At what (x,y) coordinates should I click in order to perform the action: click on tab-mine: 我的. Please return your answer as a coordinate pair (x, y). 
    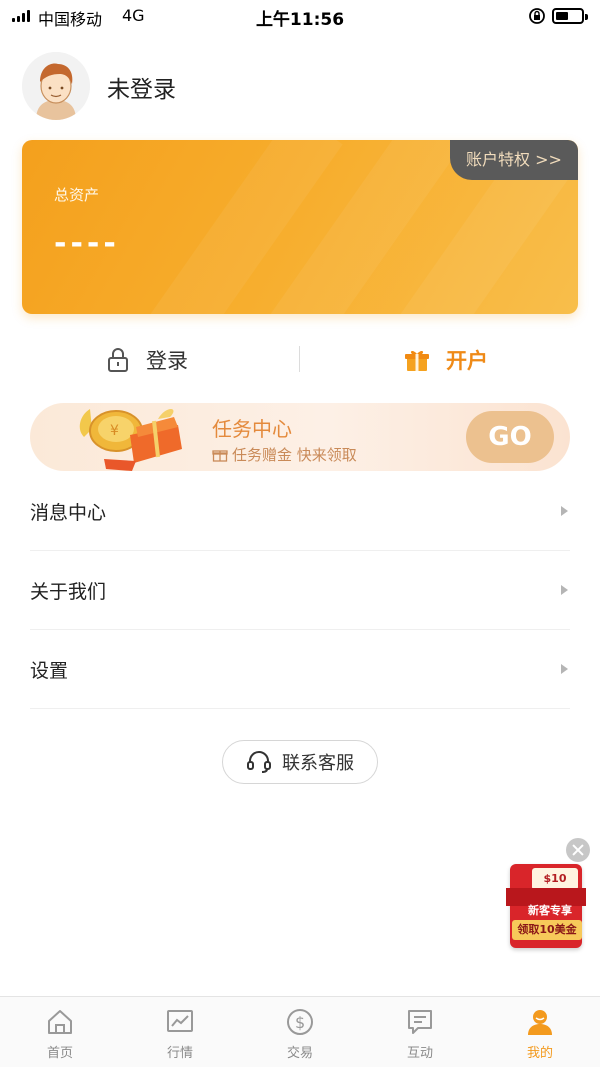
    Looking at the image, I should click on (540, 1032).